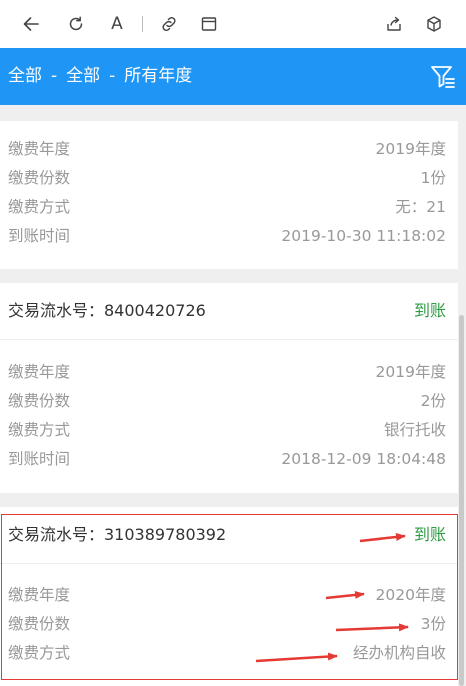  I want to click on transaction-number: 交易流水号：310389780392, so click(117, 534).